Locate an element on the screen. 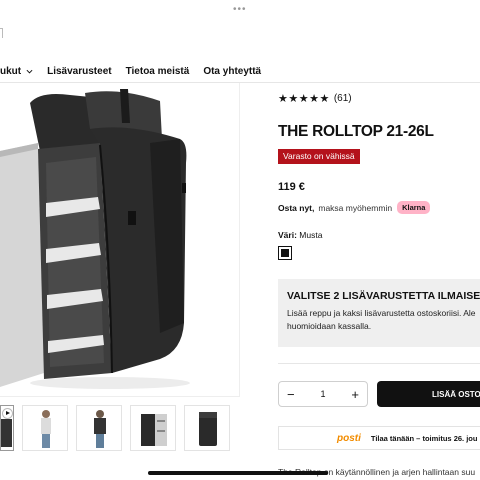 The image size is (480, 480). nav-item-contact: Ota yhteyttä is located at coordinates (232, 71).